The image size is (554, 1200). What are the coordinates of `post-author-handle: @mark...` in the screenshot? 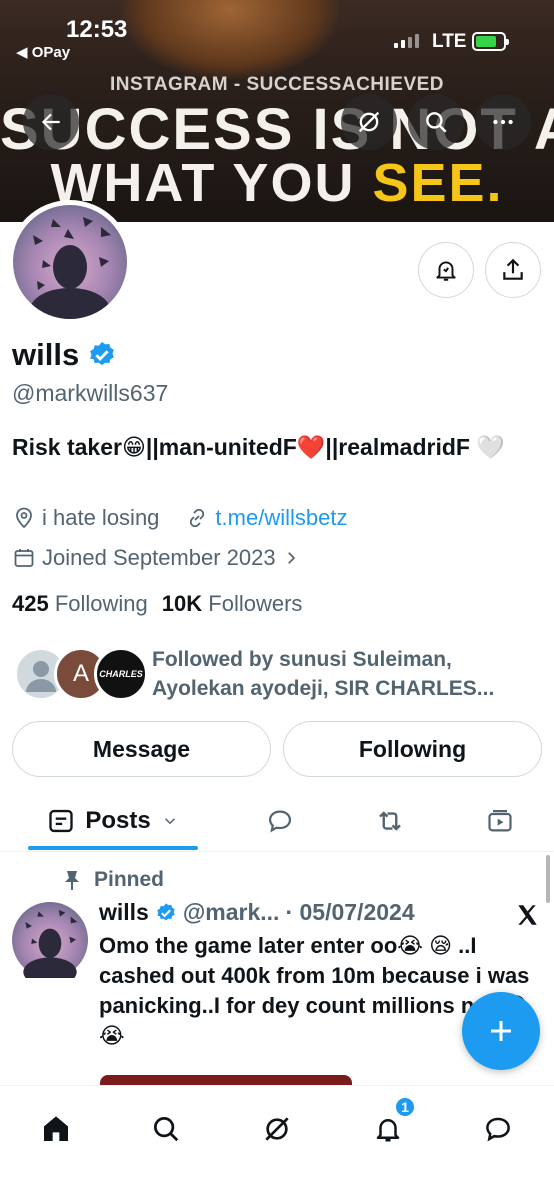 It's located at (231, 912).